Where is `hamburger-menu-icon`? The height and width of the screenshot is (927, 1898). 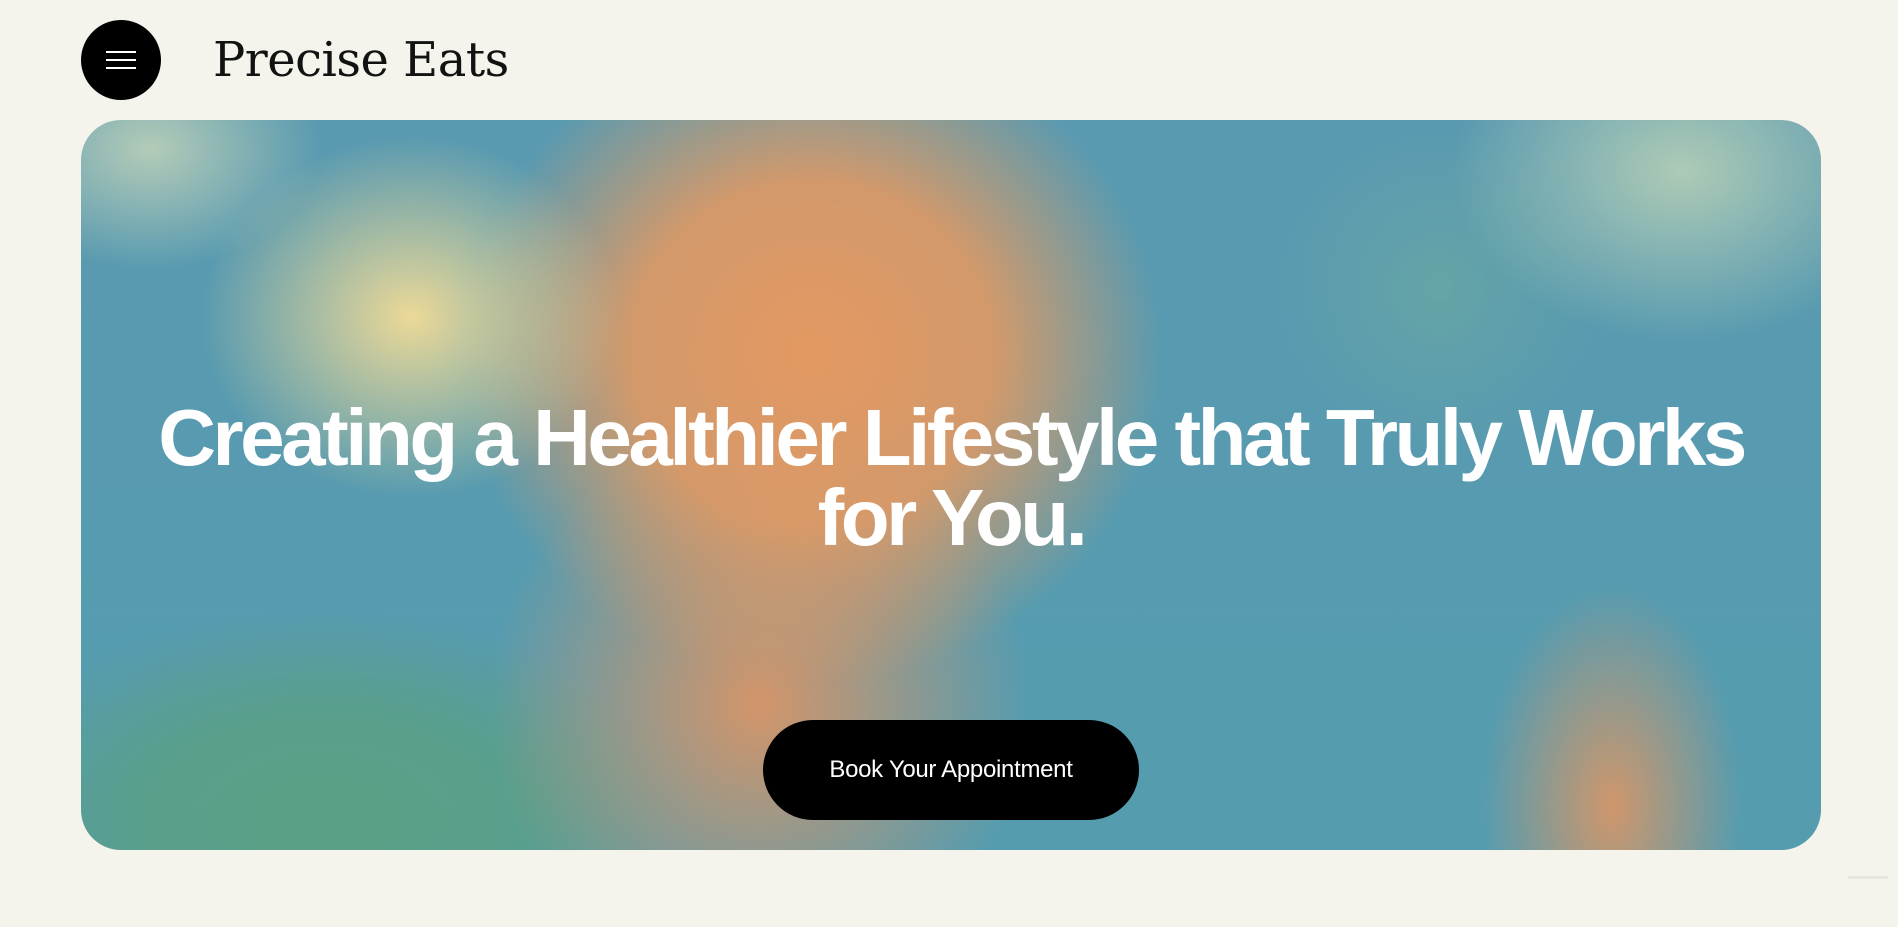 hamburger-menu-icon is located at coordinates (121, 60).